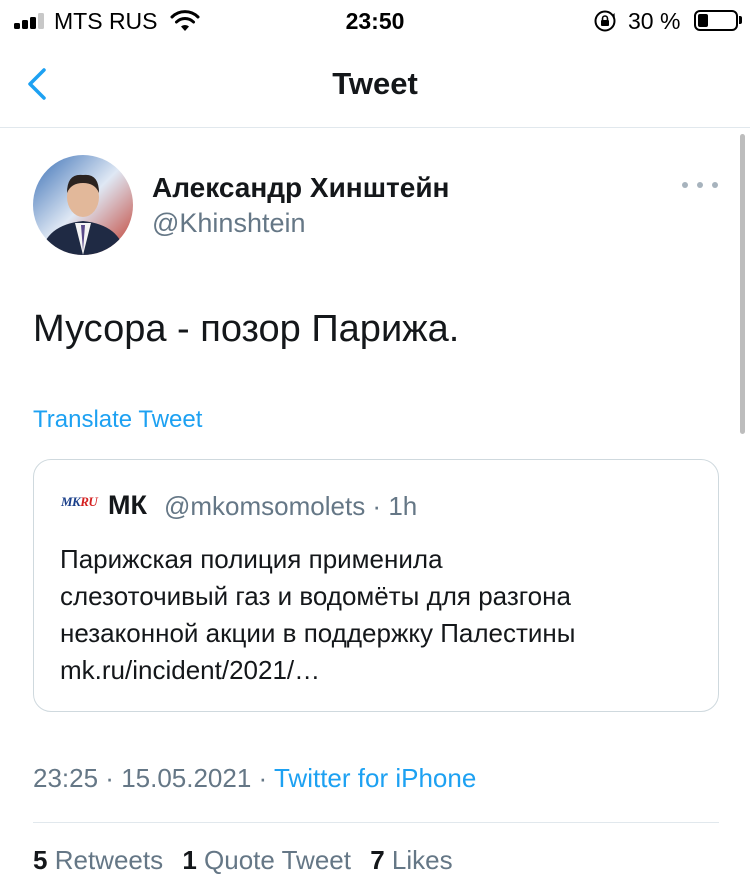  What do you see at coordinates (376, 822) in the screenshot?
I see `divider` at bounding box center [376, 822].